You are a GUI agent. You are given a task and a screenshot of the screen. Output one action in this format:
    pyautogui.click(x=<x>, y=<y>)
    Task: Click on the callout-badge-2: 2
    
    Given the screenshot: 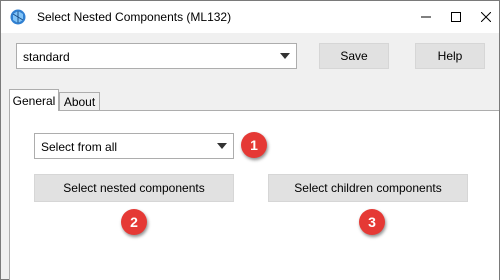 What is the action you would take?
    pyautogui.click(x=134, y=222)
    